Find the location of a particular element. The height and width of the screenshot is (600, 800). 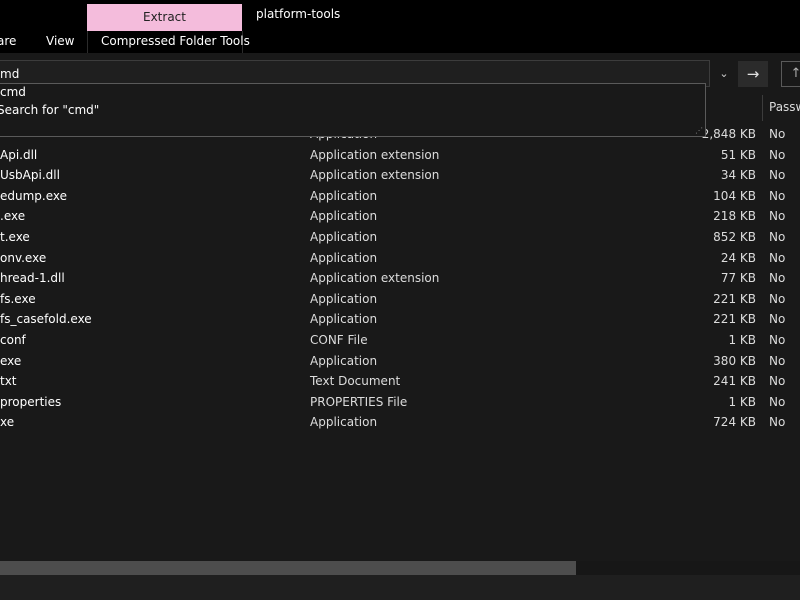

horizontal-scrollbar is located at coordinates (400, 568).